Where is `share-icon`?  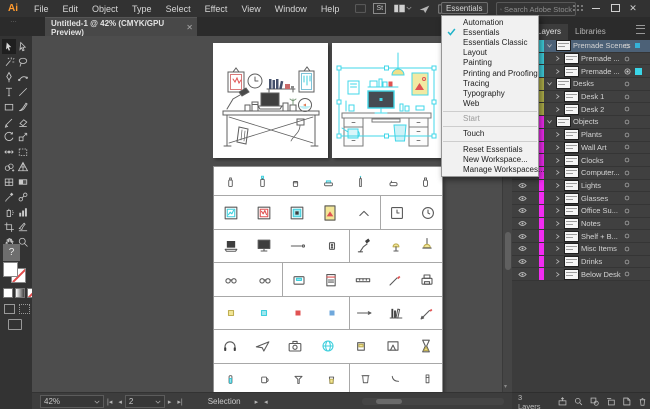
share-icon is located at coordinates (424, 8).